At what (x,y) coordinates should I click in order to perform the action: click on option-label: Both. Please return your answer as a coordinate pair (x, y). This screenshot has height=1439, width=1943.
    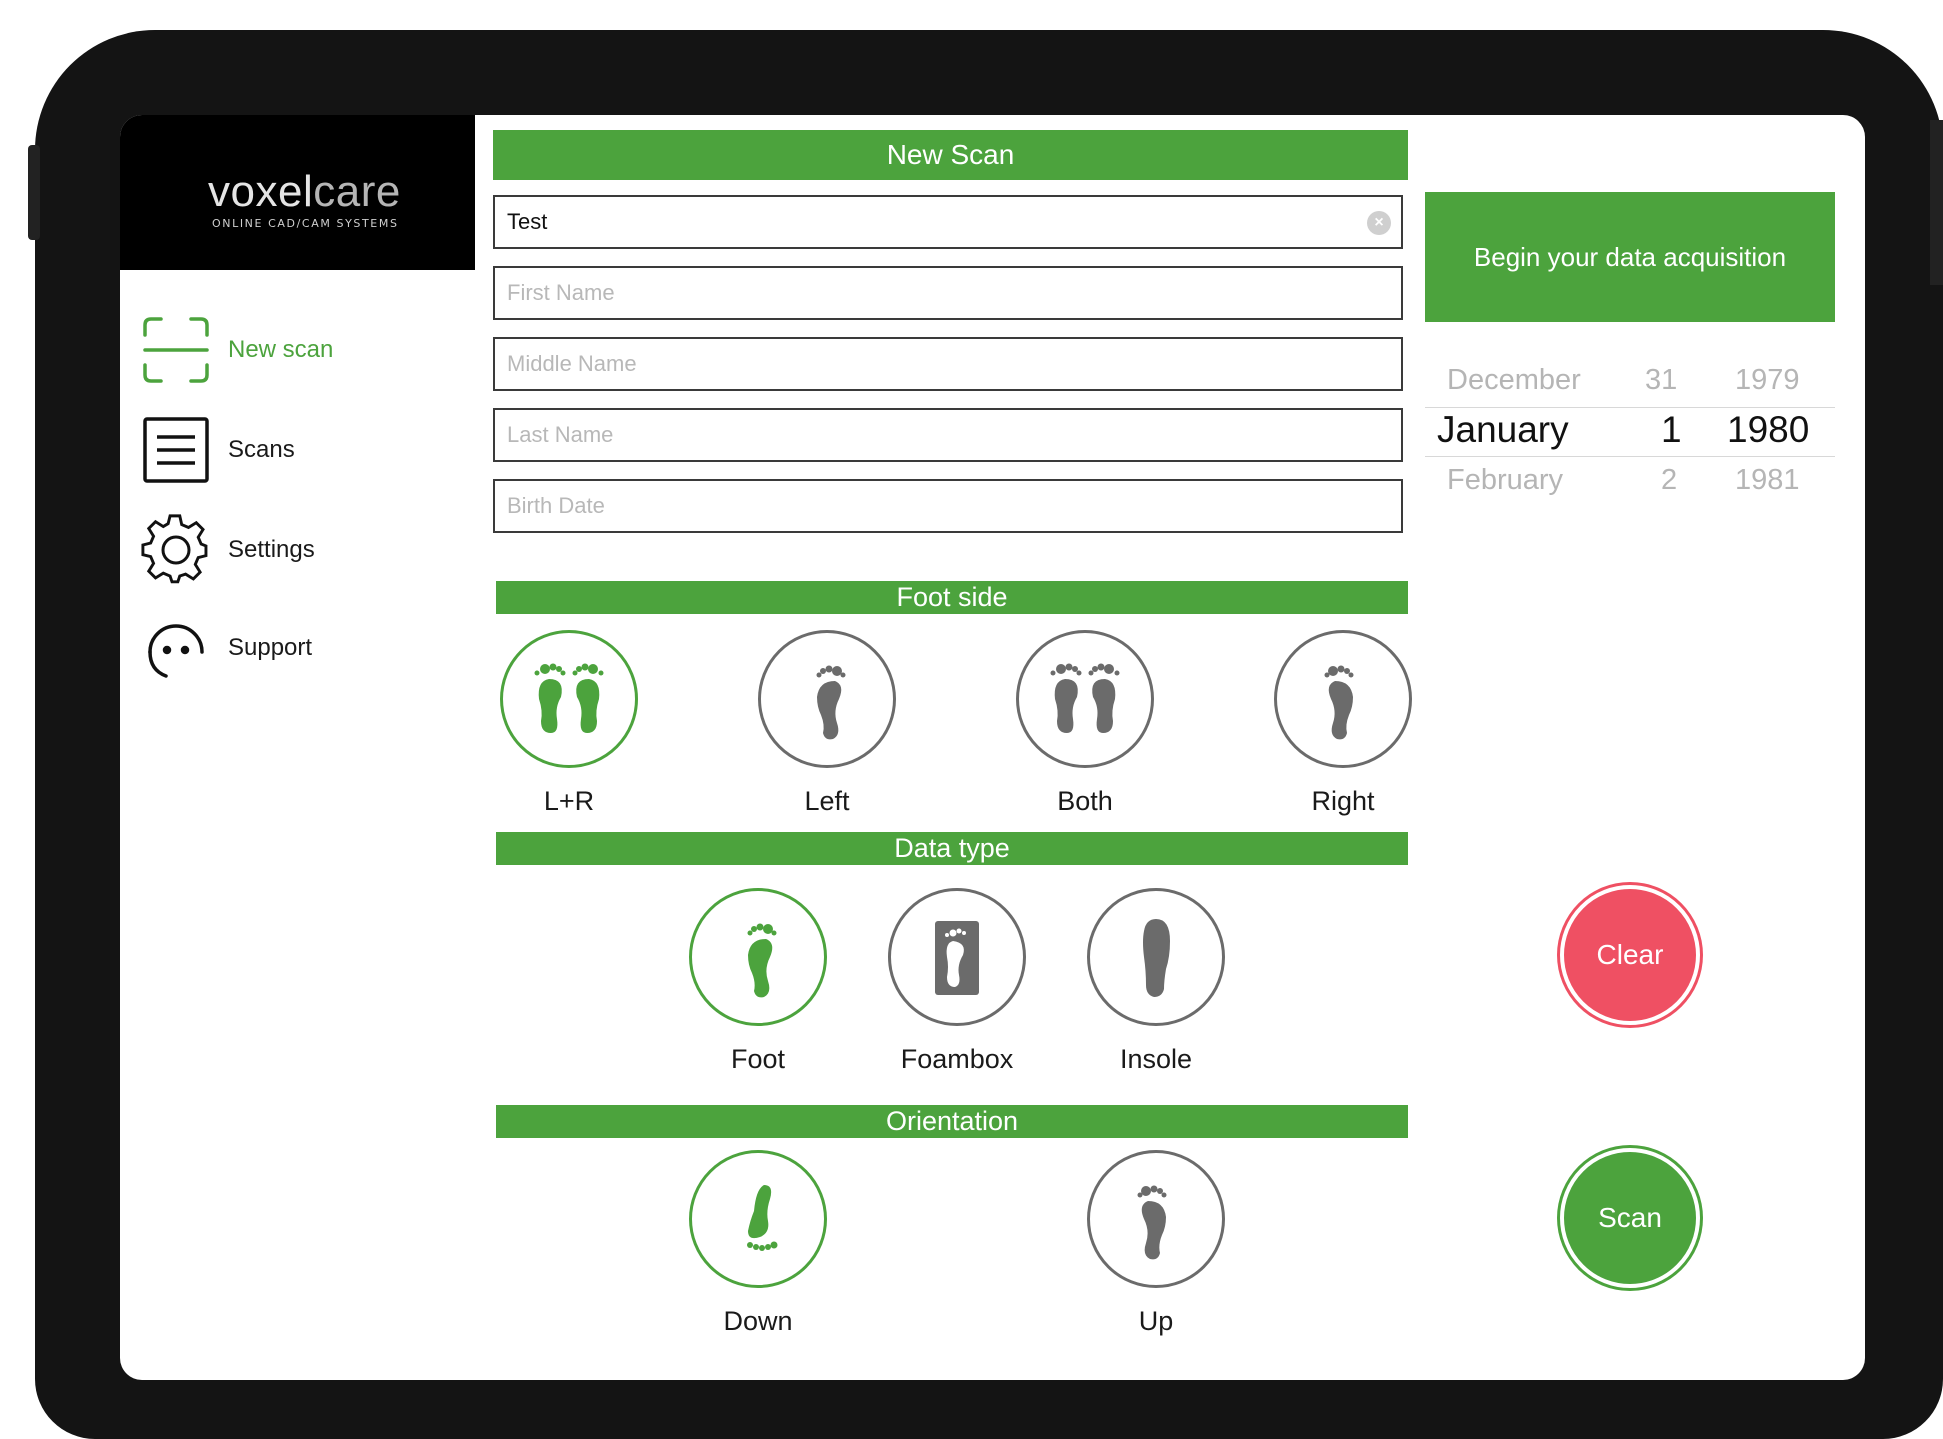
    Looking at the image, I should click on (1085, 801).